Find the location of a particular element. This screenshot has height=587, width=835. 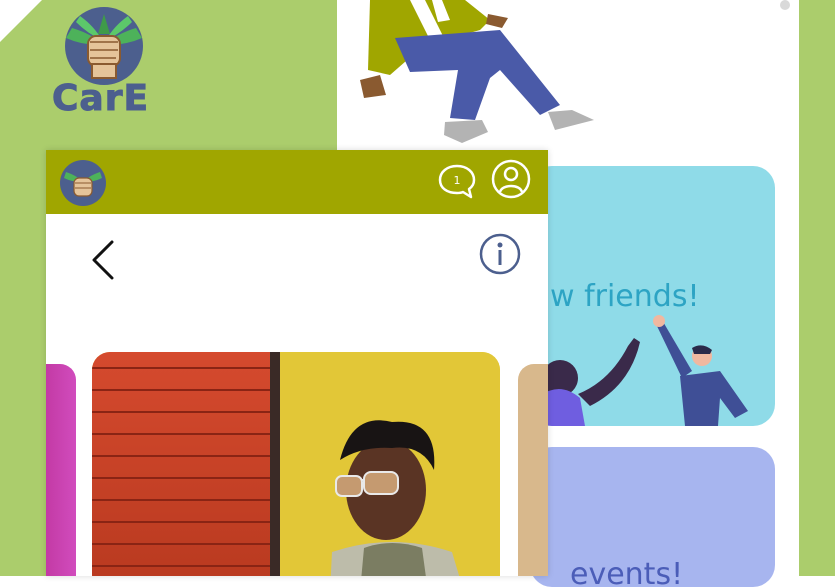

previous-profile-card is located at coordinates (61, 470).